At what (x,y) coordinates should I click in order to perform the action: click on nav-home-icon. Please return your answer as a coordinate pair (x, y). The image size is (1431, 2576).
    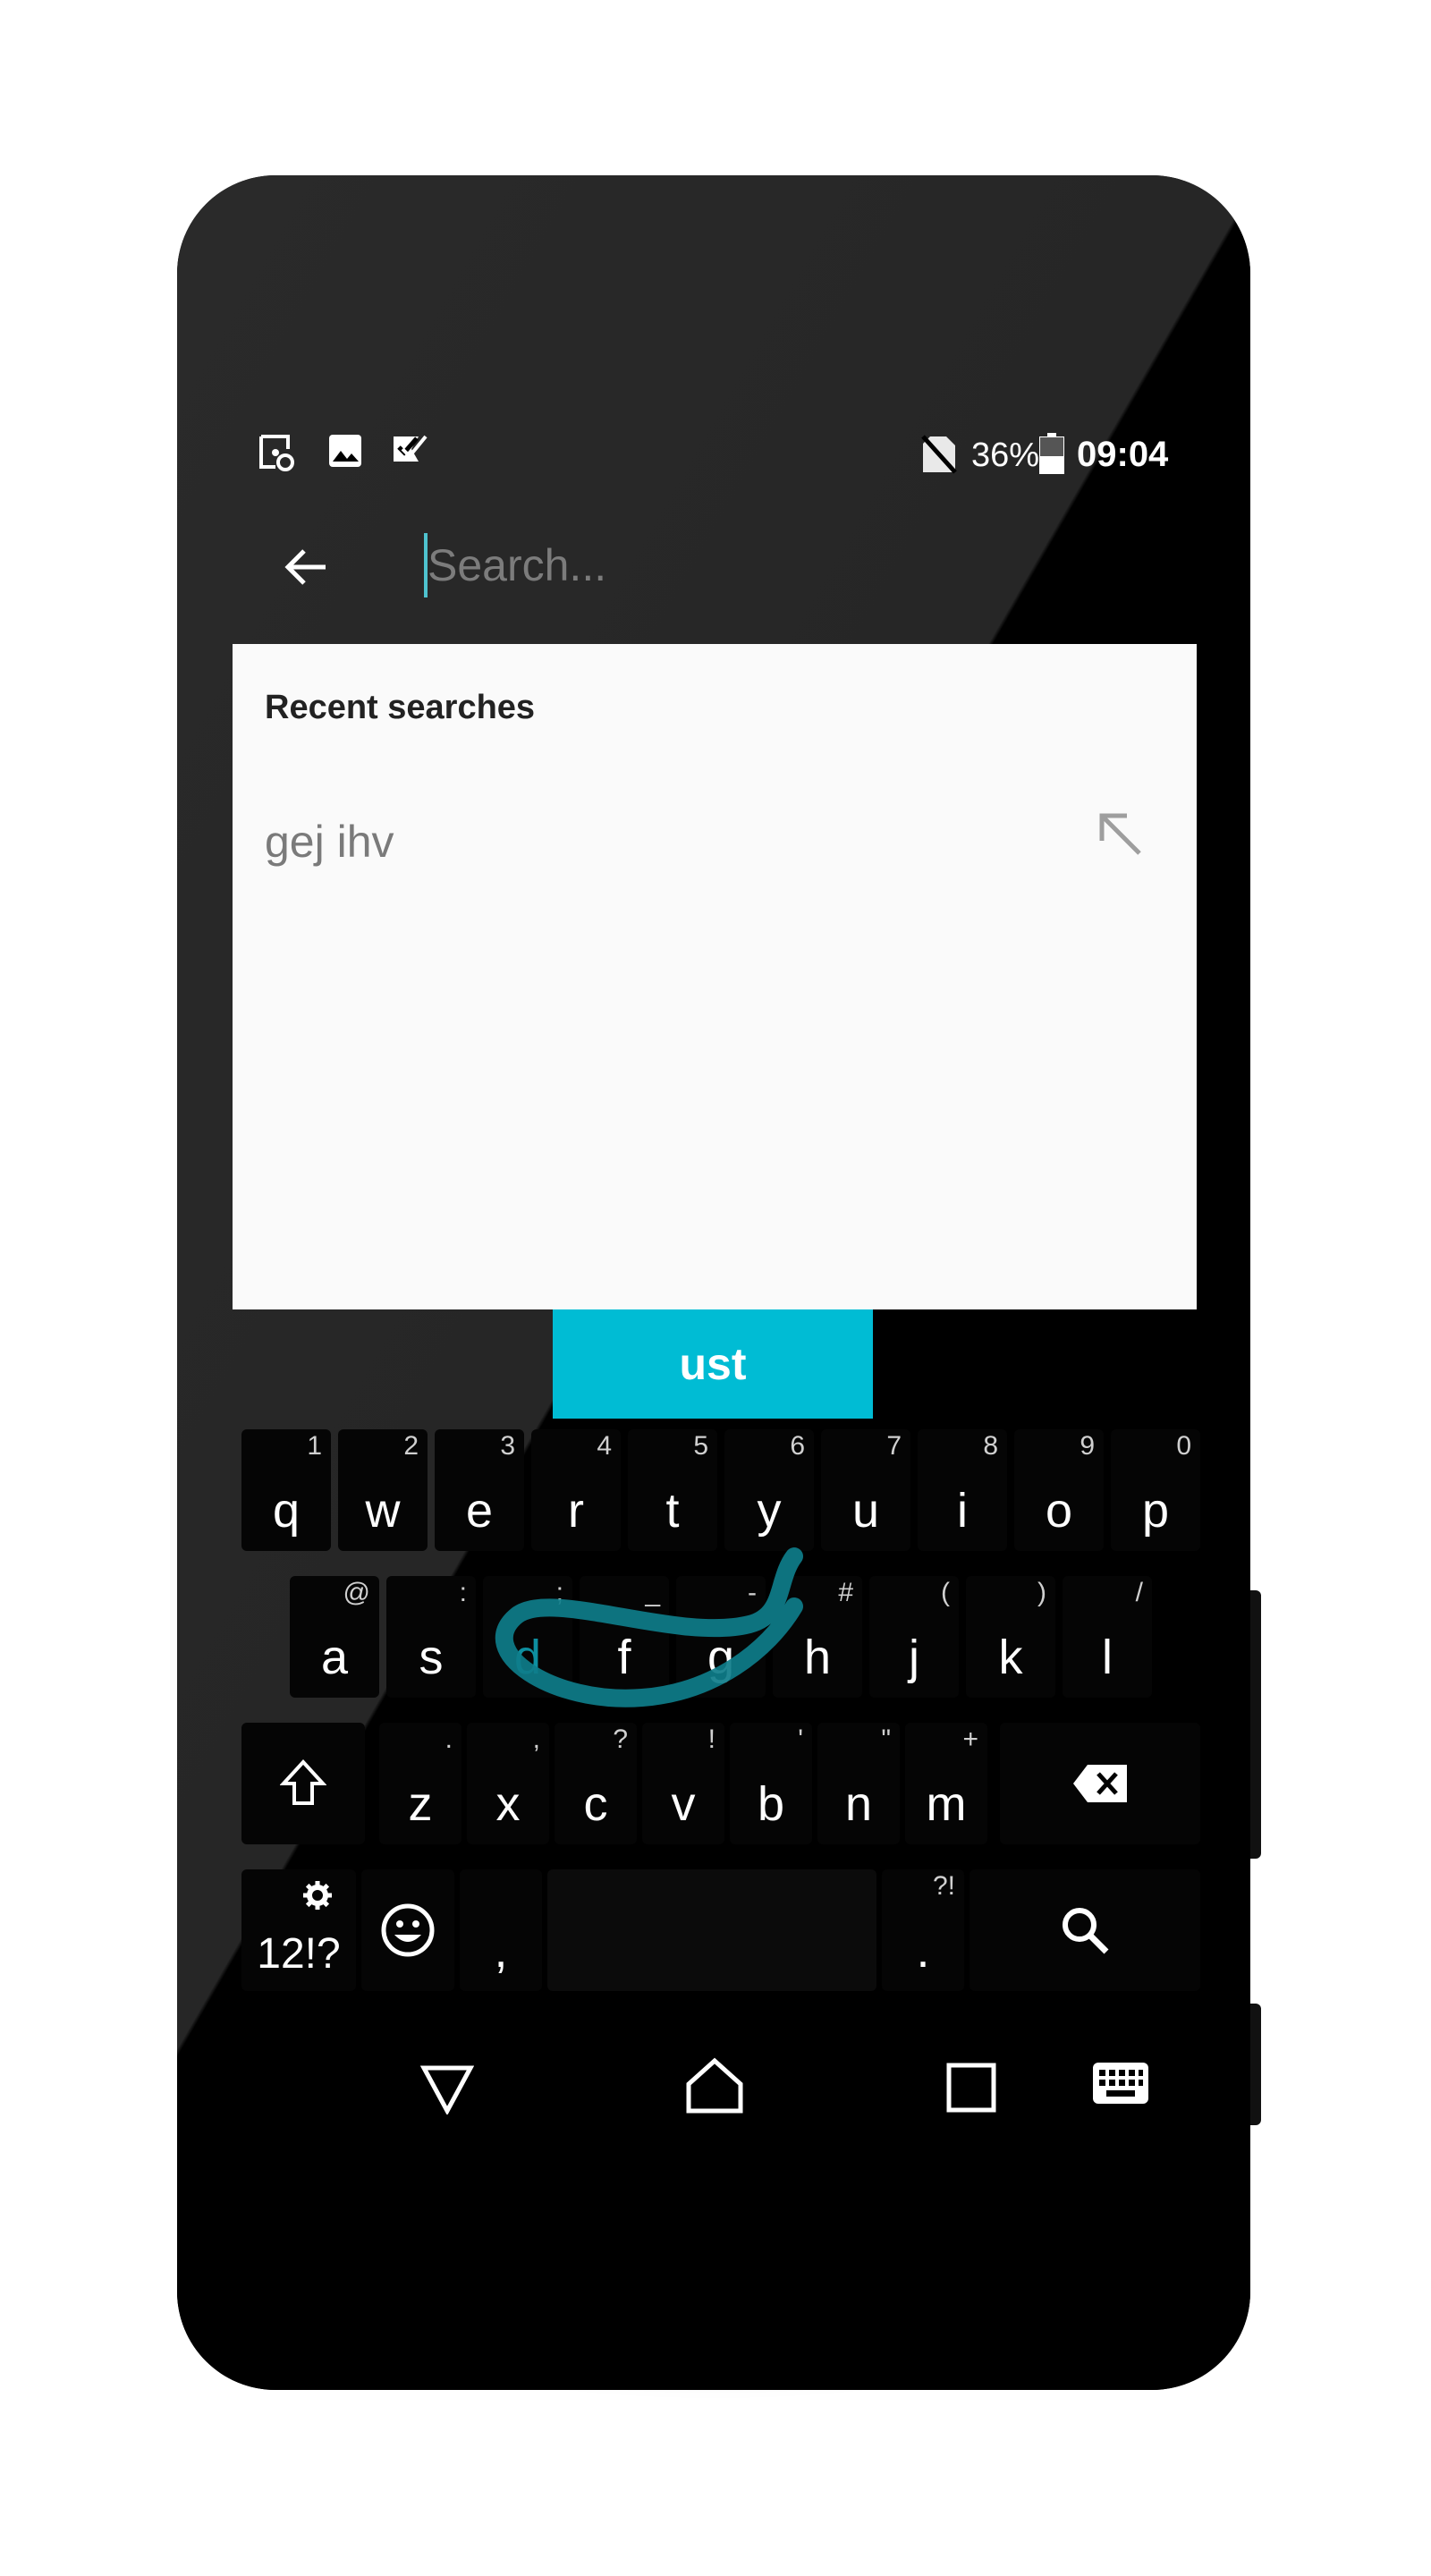
    Looking at the image, I should click on (715, 2085).